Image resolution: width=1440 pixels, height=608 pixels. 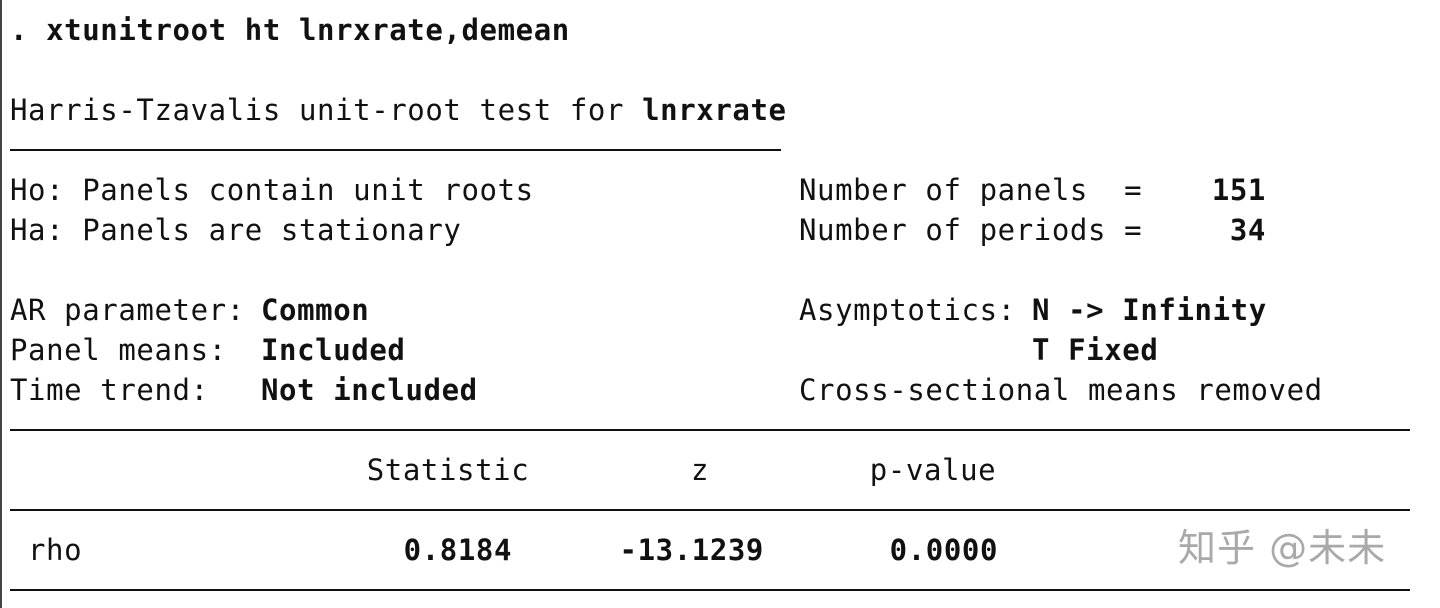 I want to click on test-title-prefix: Harris-Tzavalis unit-root test for, so click(x=326, y=110).